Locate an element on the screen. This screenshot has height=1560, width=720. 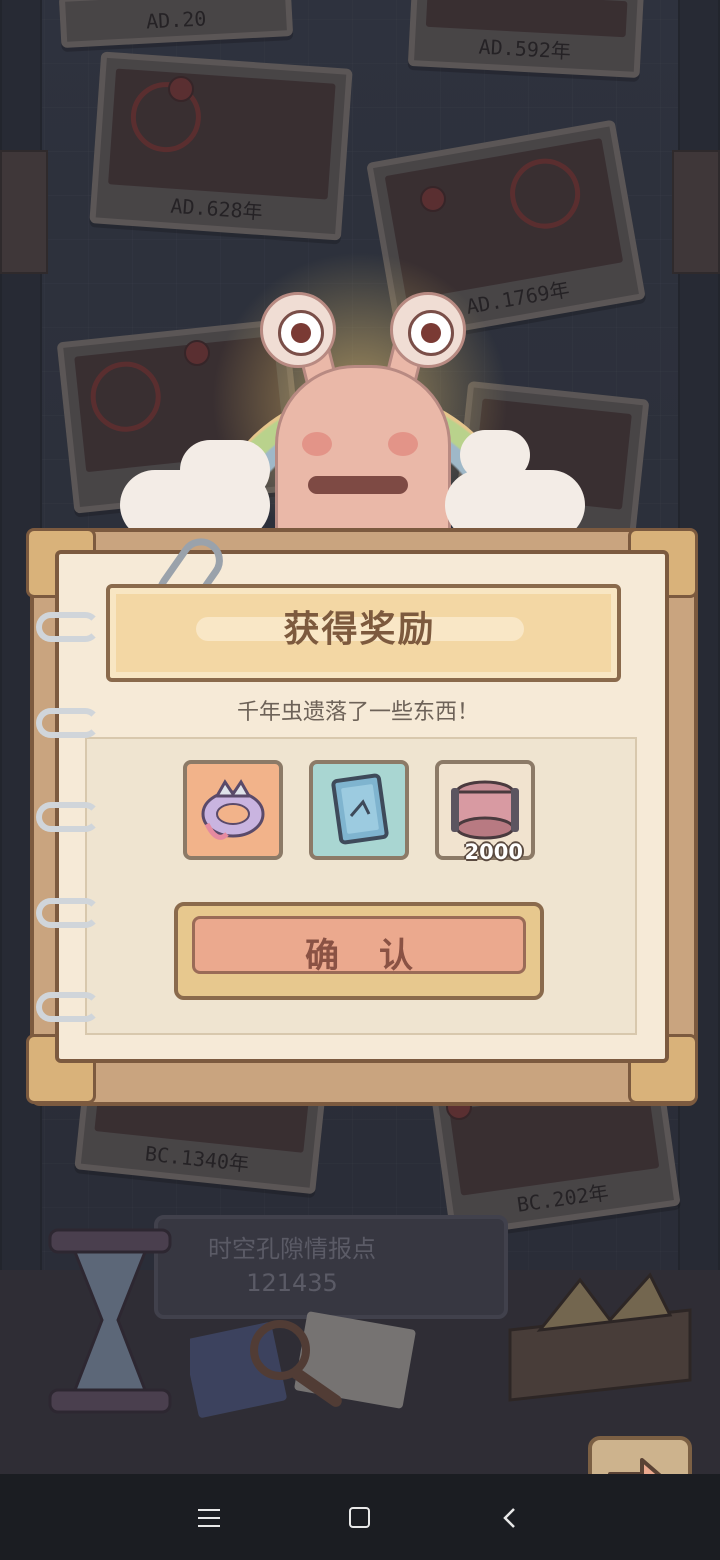
home-icon is located at coordinates (360, 1518).